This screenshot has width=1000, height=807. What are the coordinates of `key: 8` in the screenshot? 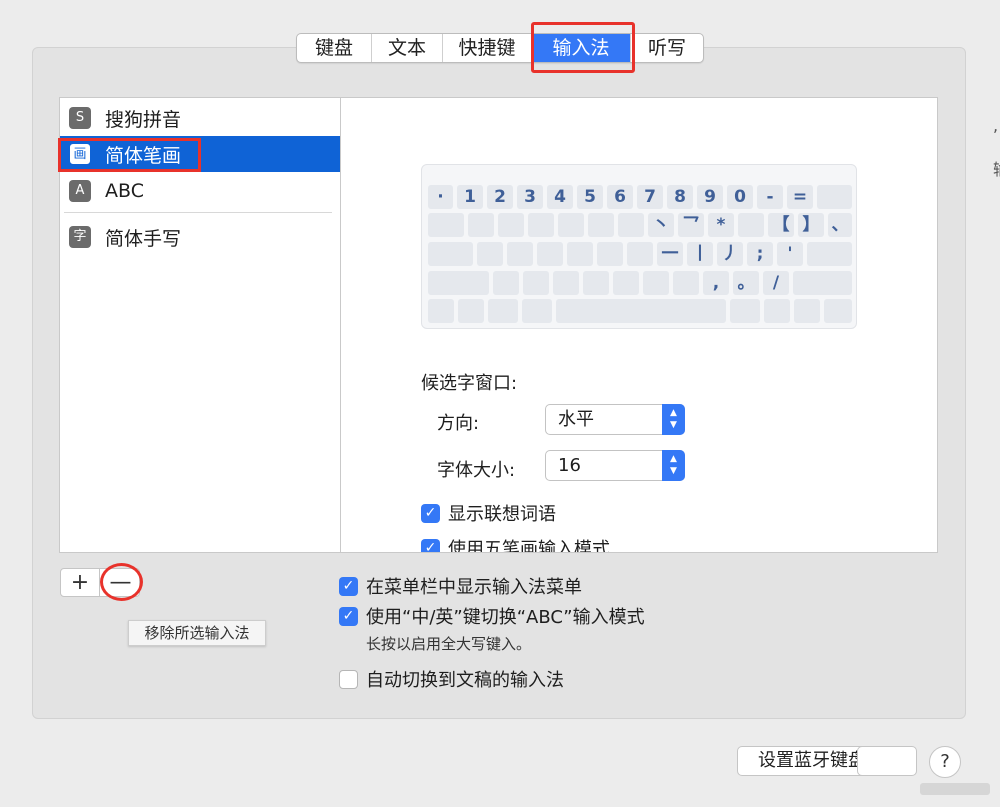 It's located at (680, 197).